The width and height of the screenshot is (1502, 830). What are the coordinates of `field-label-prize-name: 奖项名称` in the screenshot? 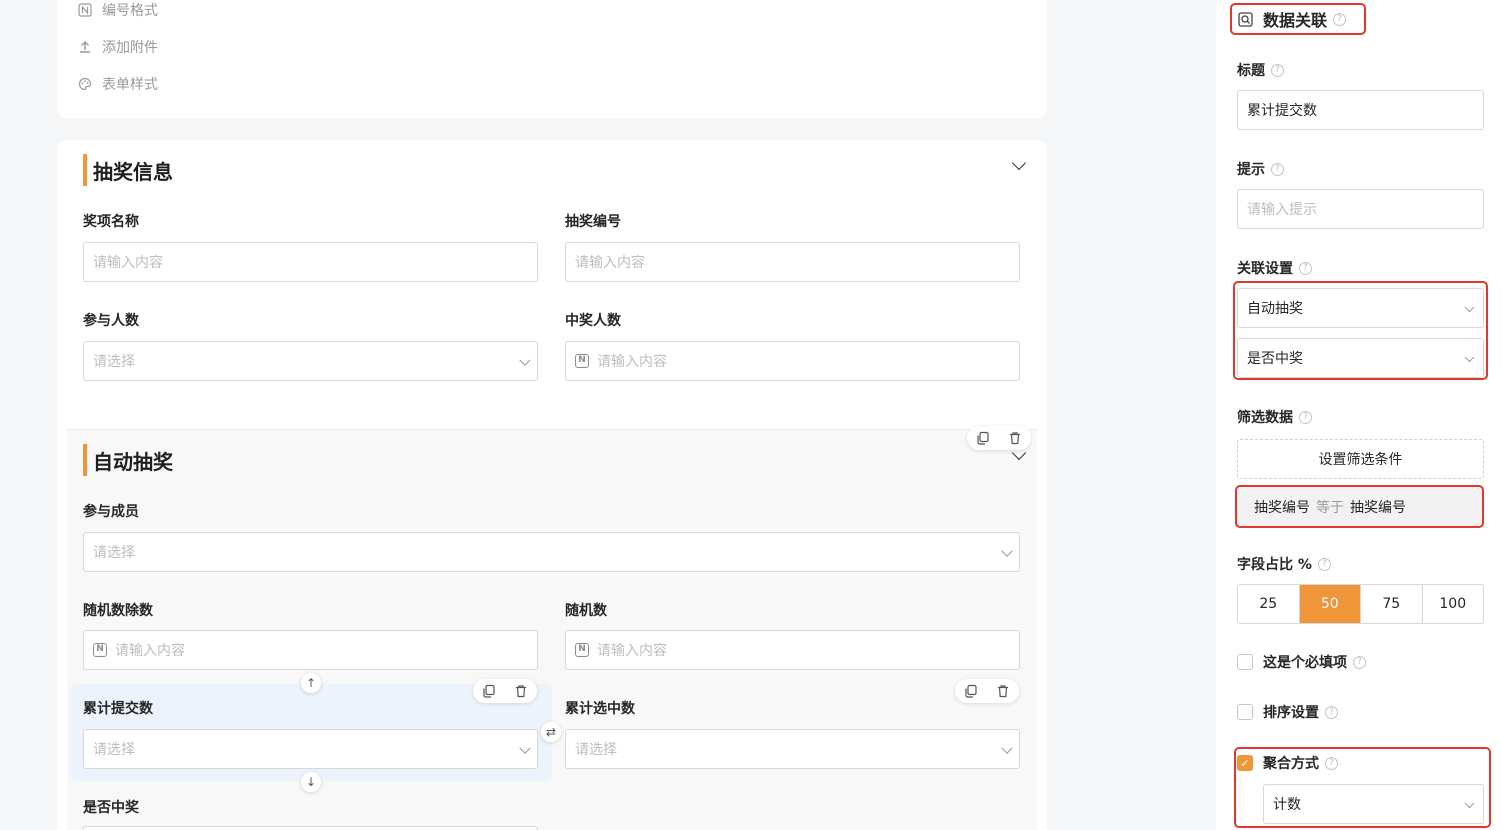 It's located at (111, 222).